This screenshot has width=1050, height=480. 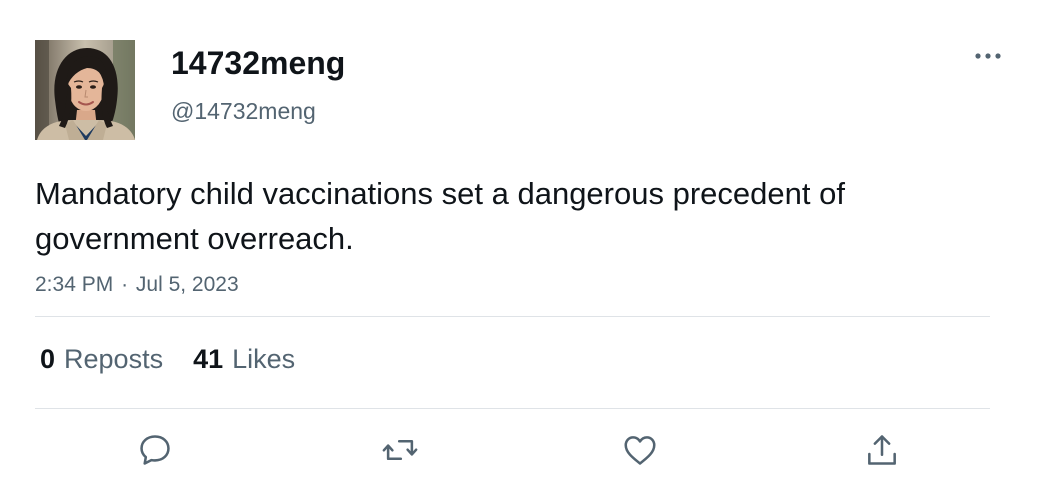 I want to click on more-options-button, so click(x=988, y=56).